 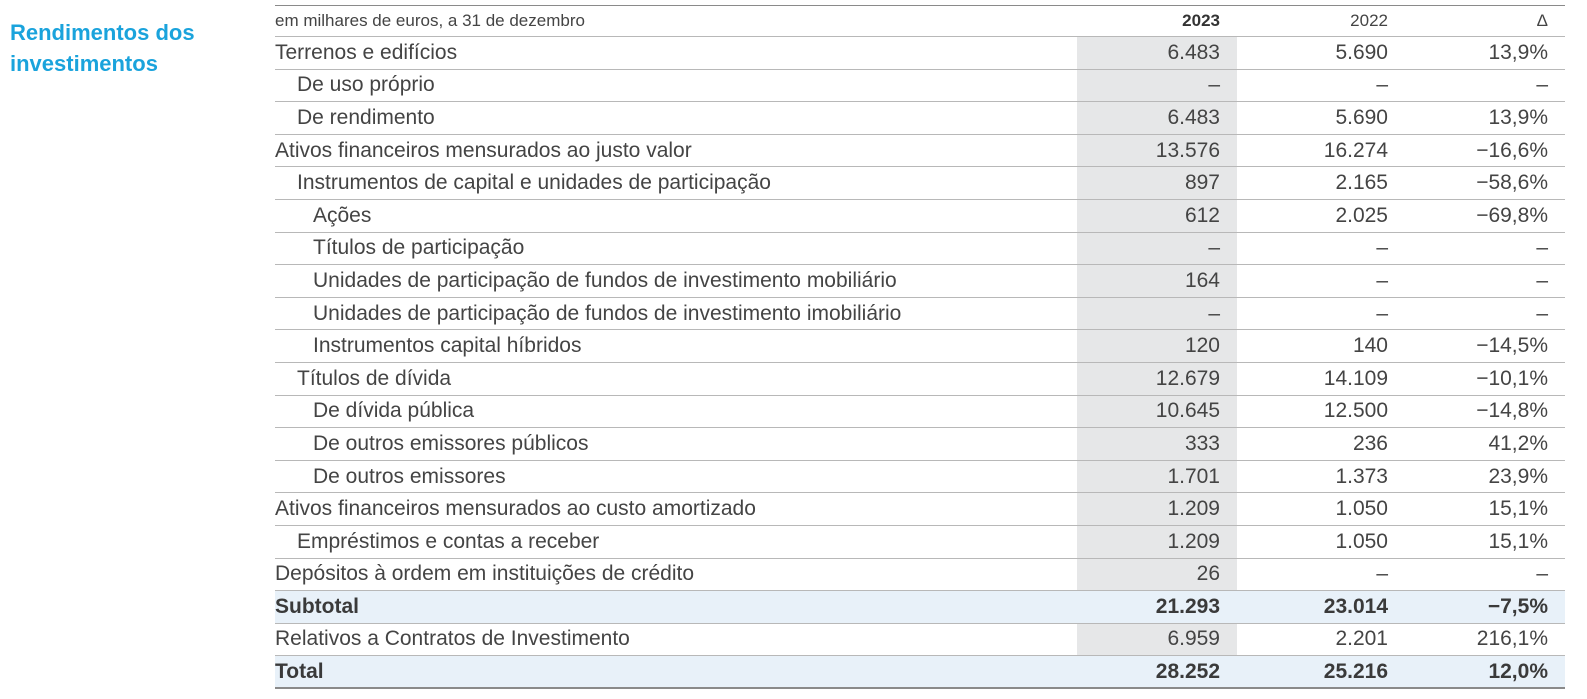 I want to click on value-delta: 216,1%, so click(x=1512, y=639).